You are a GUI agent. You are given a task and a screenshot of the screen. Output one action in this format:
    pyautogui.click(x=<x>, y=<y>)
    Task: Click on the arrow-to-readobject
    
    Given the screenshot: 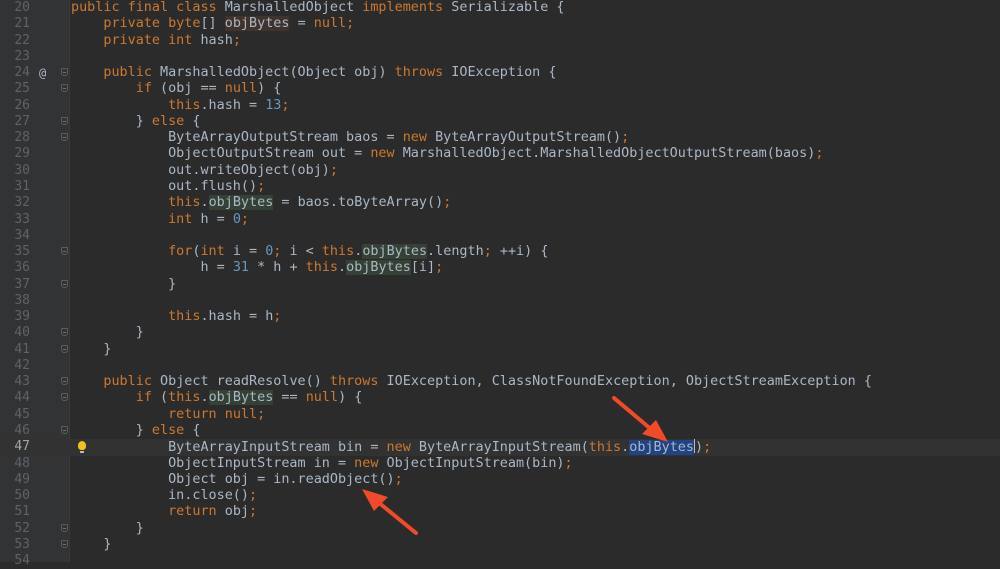 What is the action you would take?
    pyautogui.click(x=390, y=512)
    